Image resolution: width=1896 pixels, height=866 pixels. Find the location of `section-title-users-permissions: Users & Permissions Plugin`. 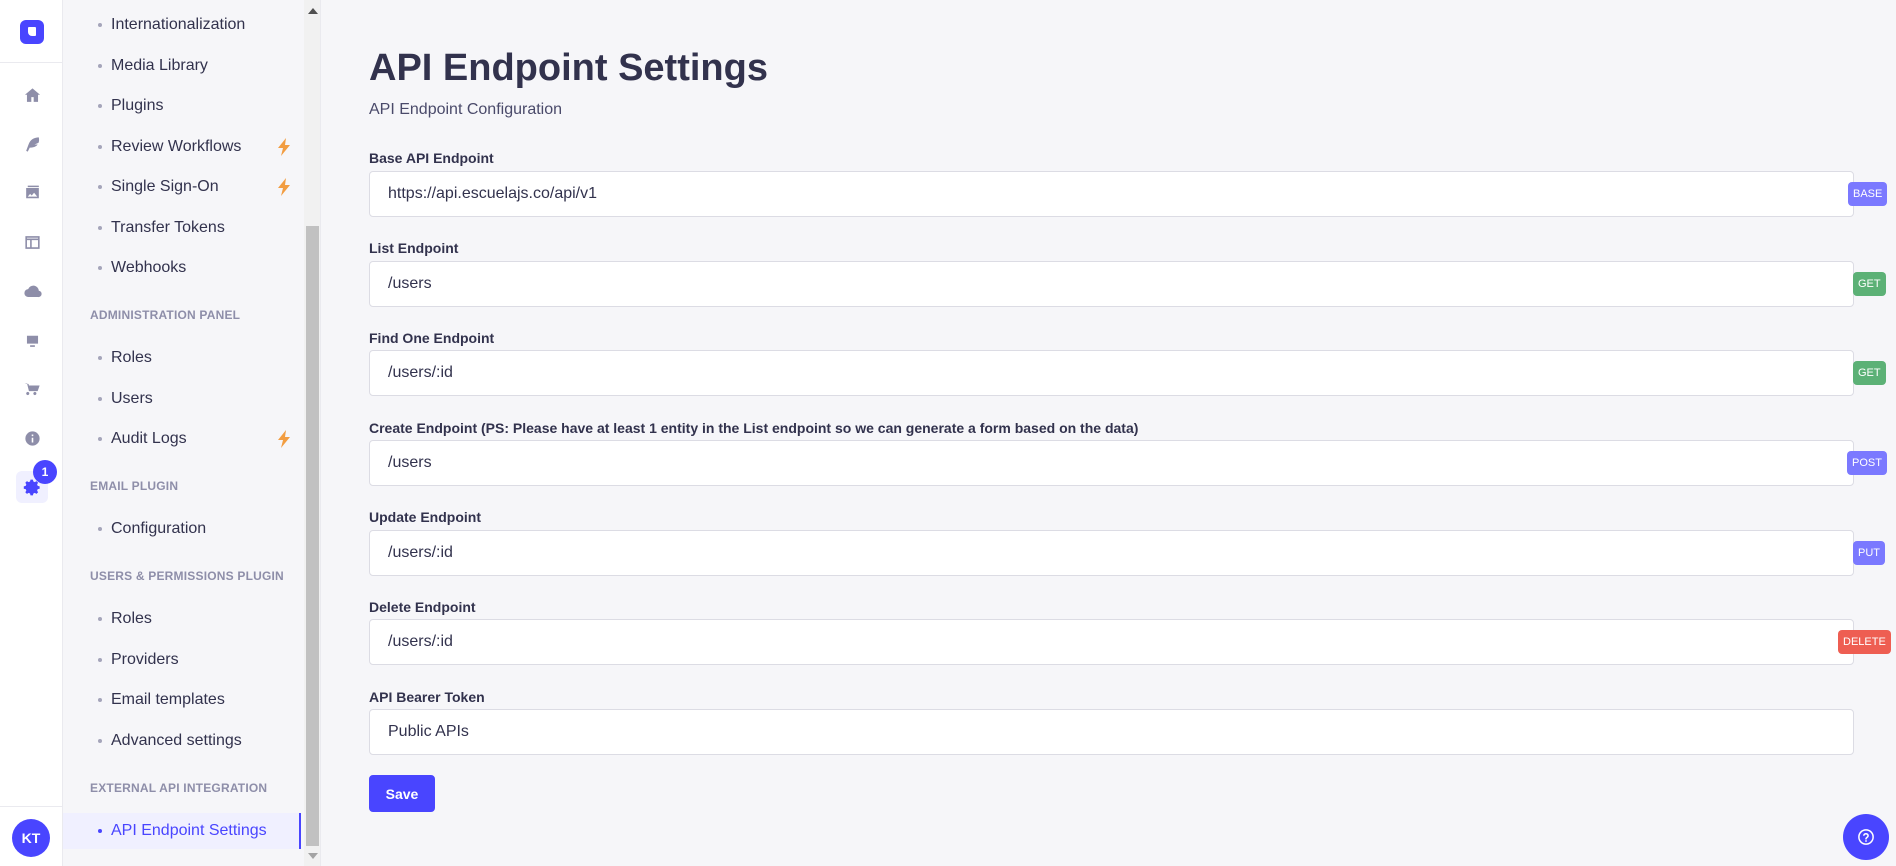

section-title-users-permissions: Users & Permissions Plugin is located at coordinates (187, 576).